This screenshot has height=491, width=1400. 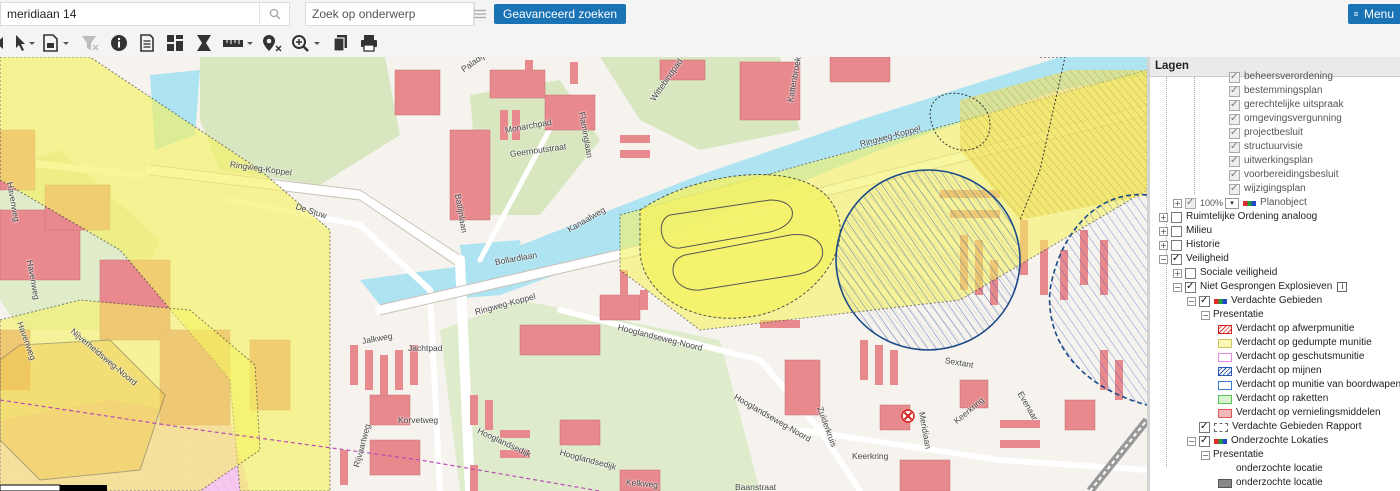 What do you see at coordinates (238, 43) in the screenshot?
I see `ruler-icon` at bounding box center [238, 43].